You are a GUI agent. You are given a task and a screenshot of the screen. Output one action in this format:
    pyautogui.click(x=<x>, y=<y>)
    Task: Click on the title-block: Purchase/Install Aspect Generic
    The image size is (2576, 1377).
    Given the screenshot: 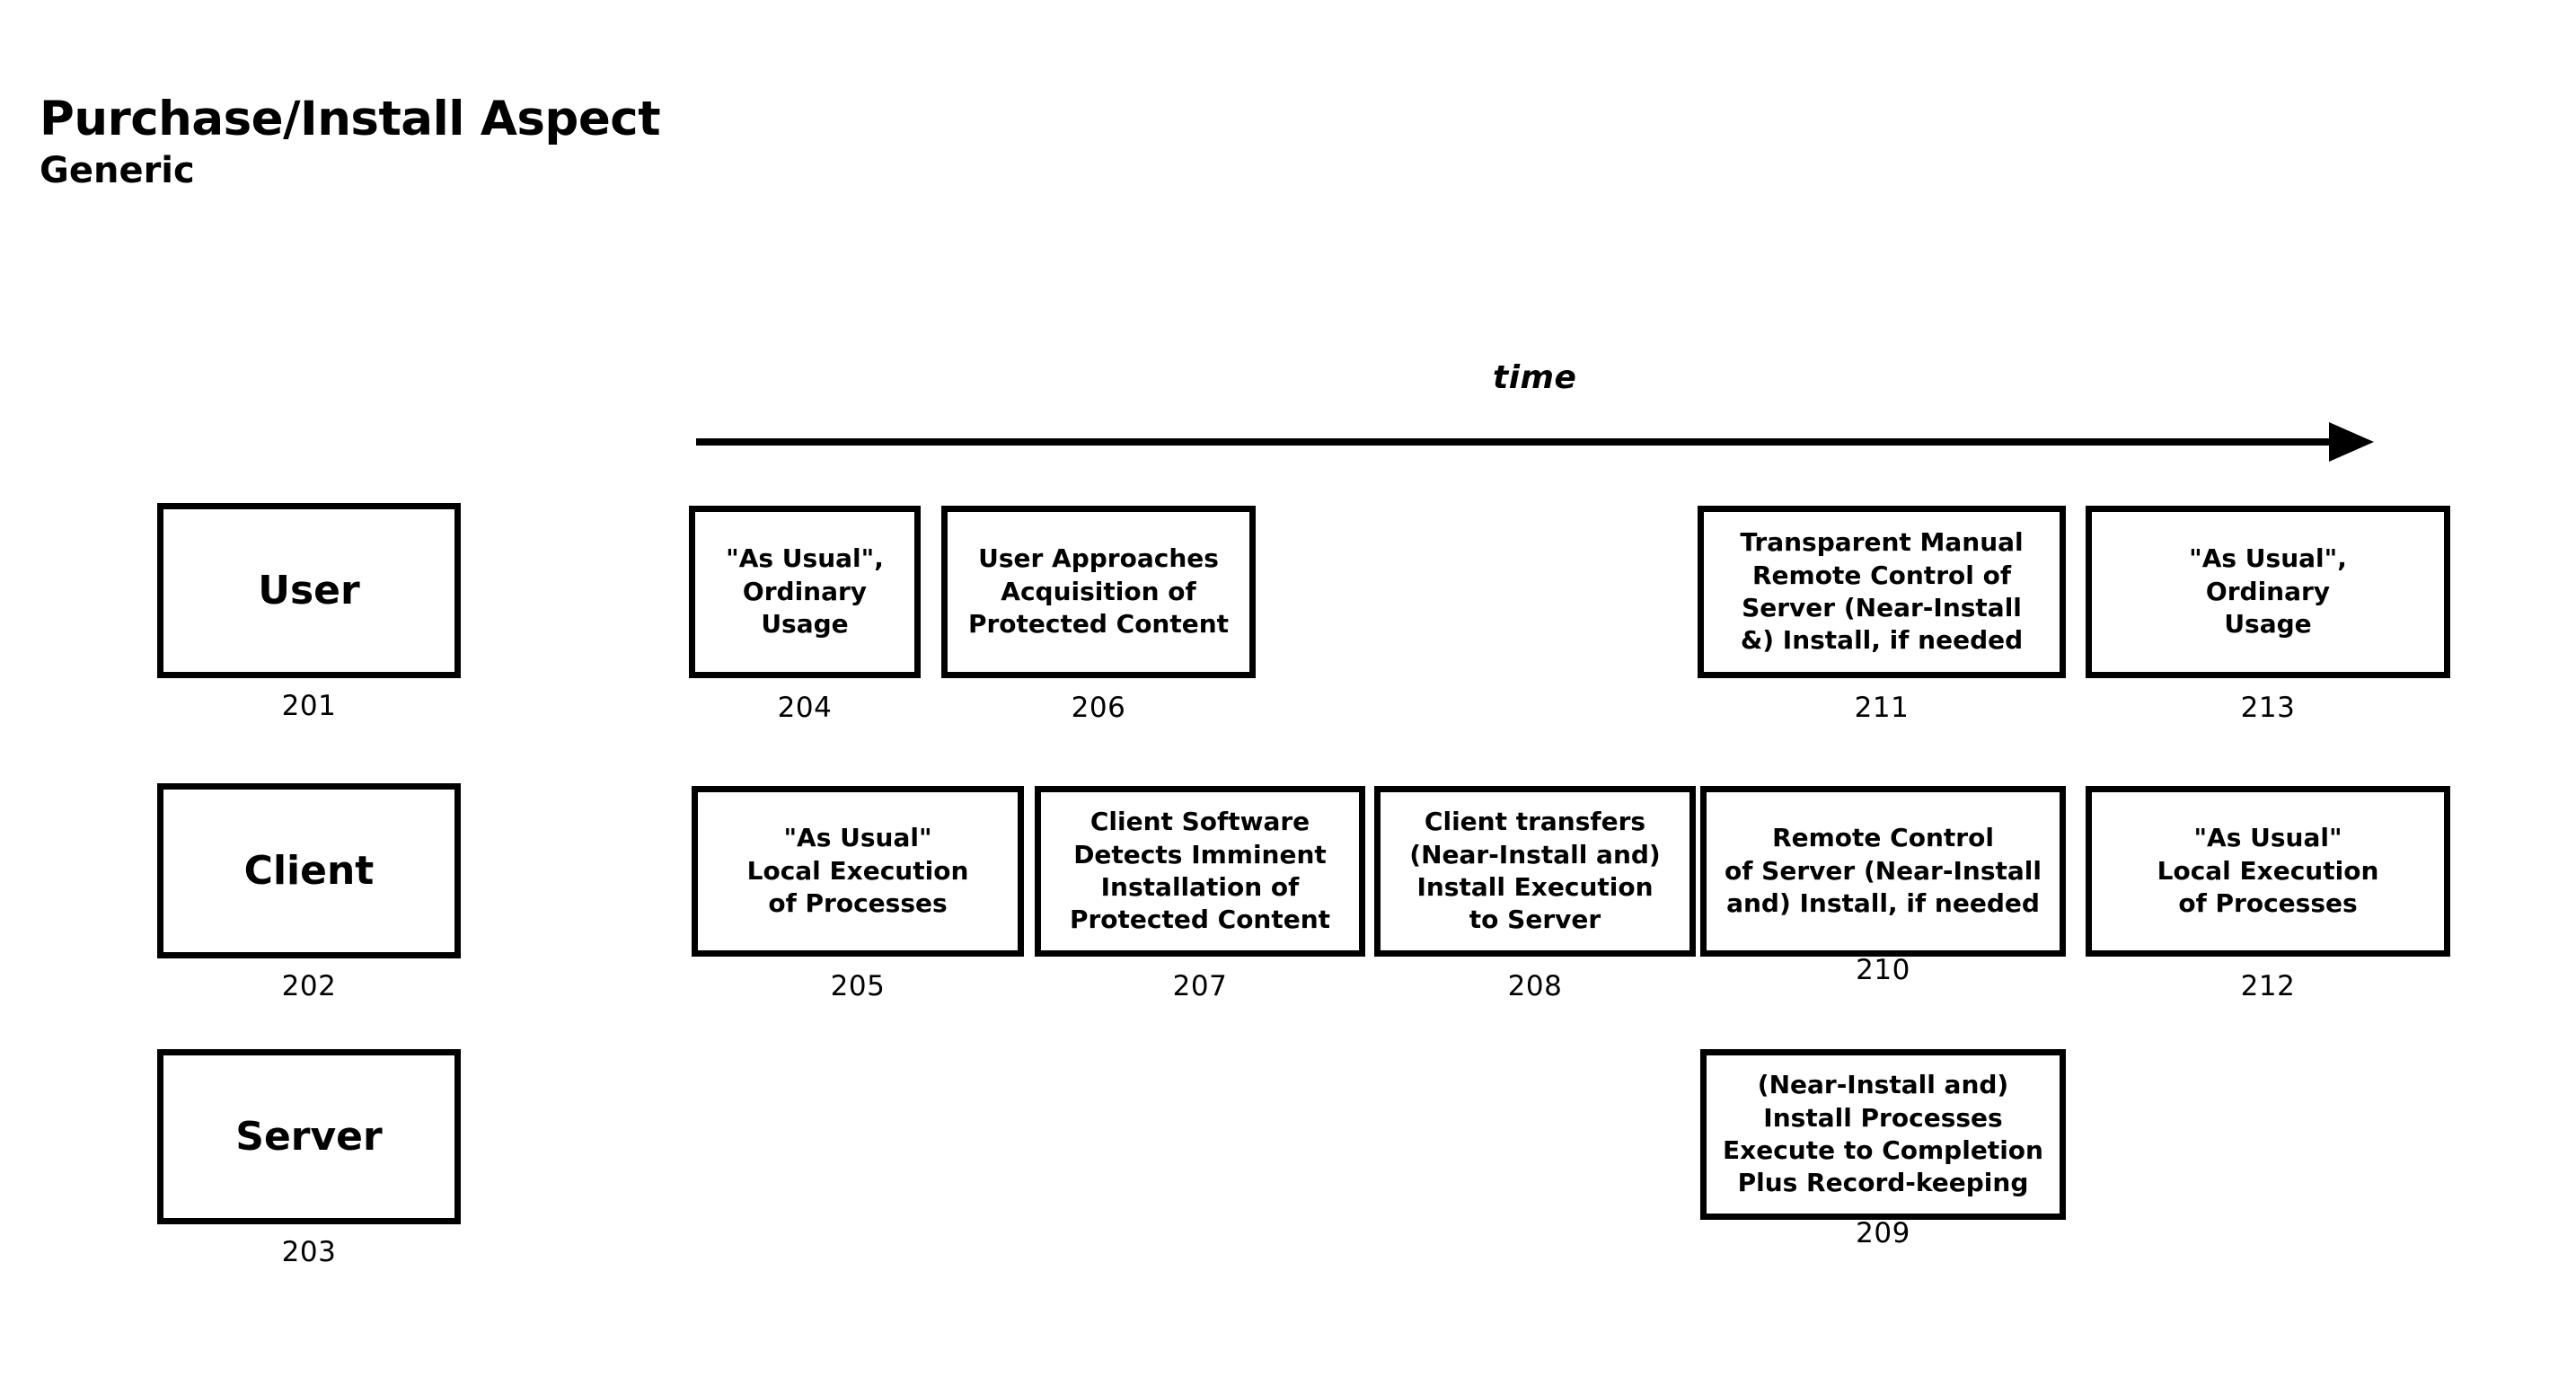 What is the action you would take?
    pyautogui.click(x=350, y=142)
    